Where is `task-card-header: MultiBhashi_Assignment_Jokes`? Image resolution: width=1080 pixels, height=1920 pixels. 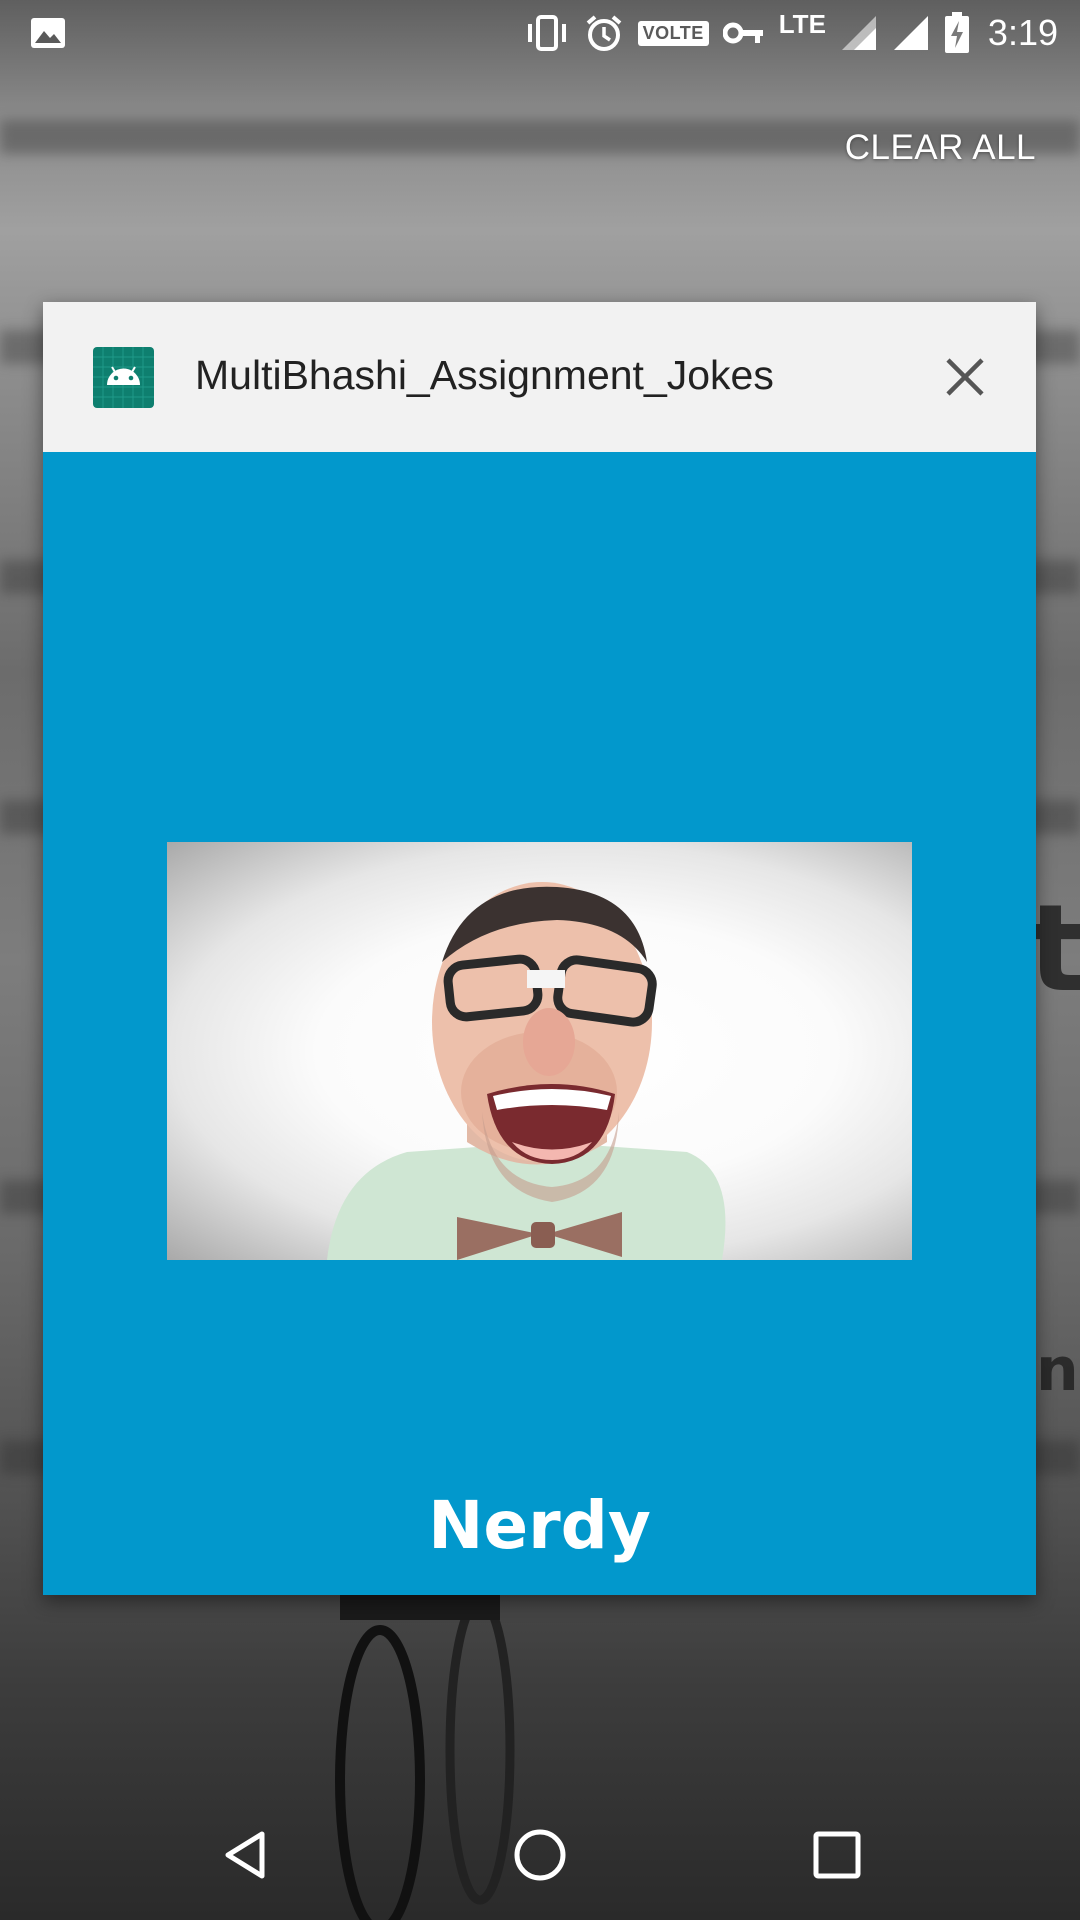 task-card-header: MultiBhashi_Assignment_Jokes is located at coordinates (539, 377).